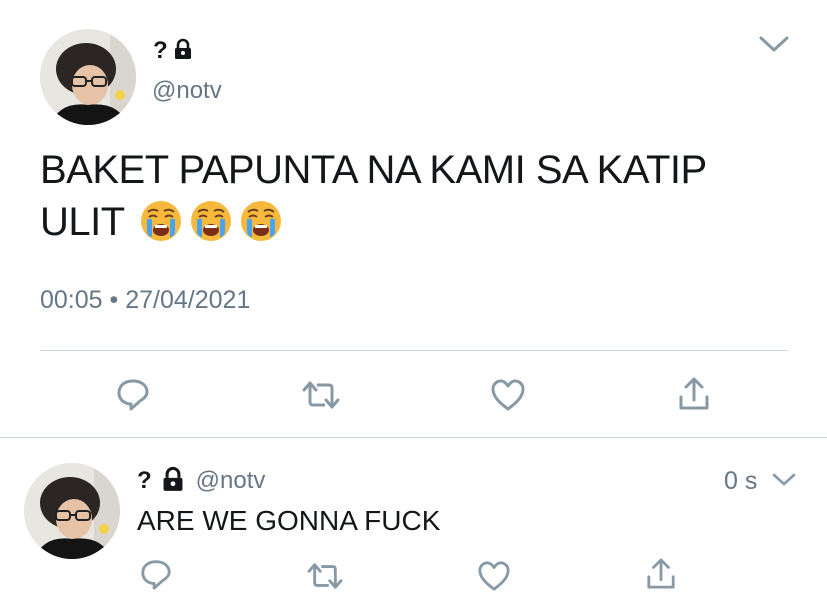 This screenshot has height=604, width=827. I want to click on reply-avatar, so click(72, 511).